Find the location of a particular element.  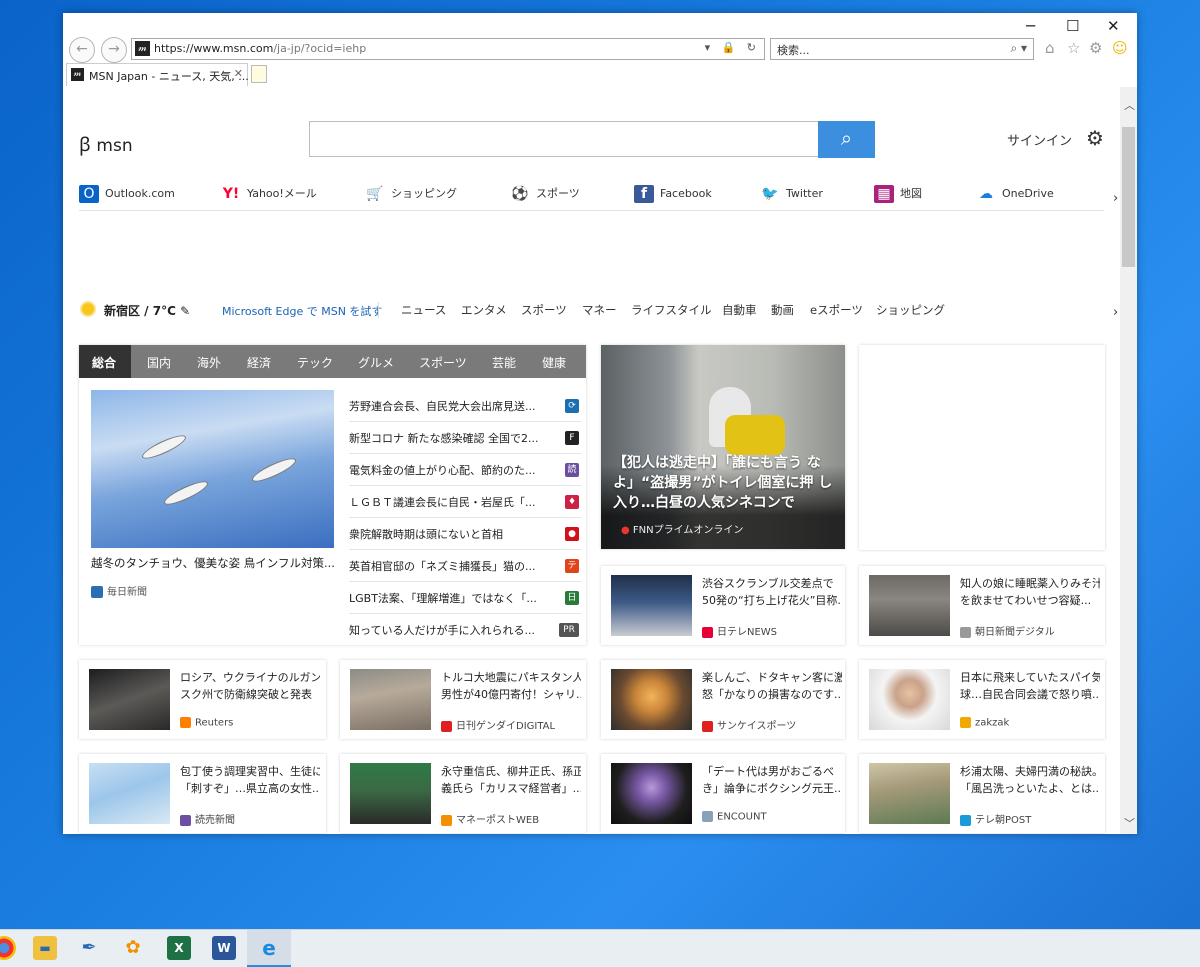

close-tab-icon: ✕ is located at coordinates (238, 73).